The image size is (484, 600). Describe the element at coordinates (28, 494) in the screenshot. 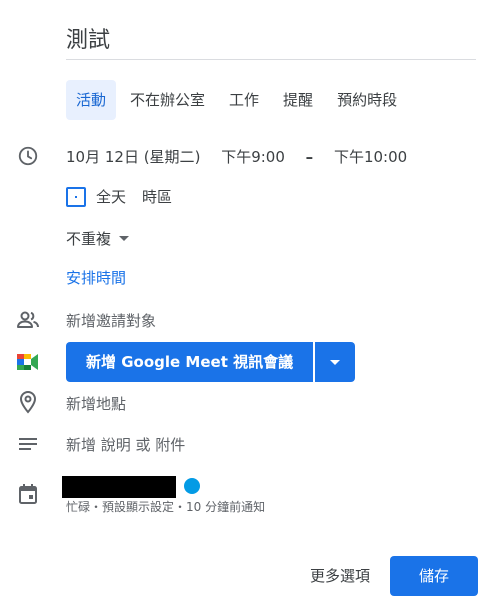

I see `calendar-icon` at that location.